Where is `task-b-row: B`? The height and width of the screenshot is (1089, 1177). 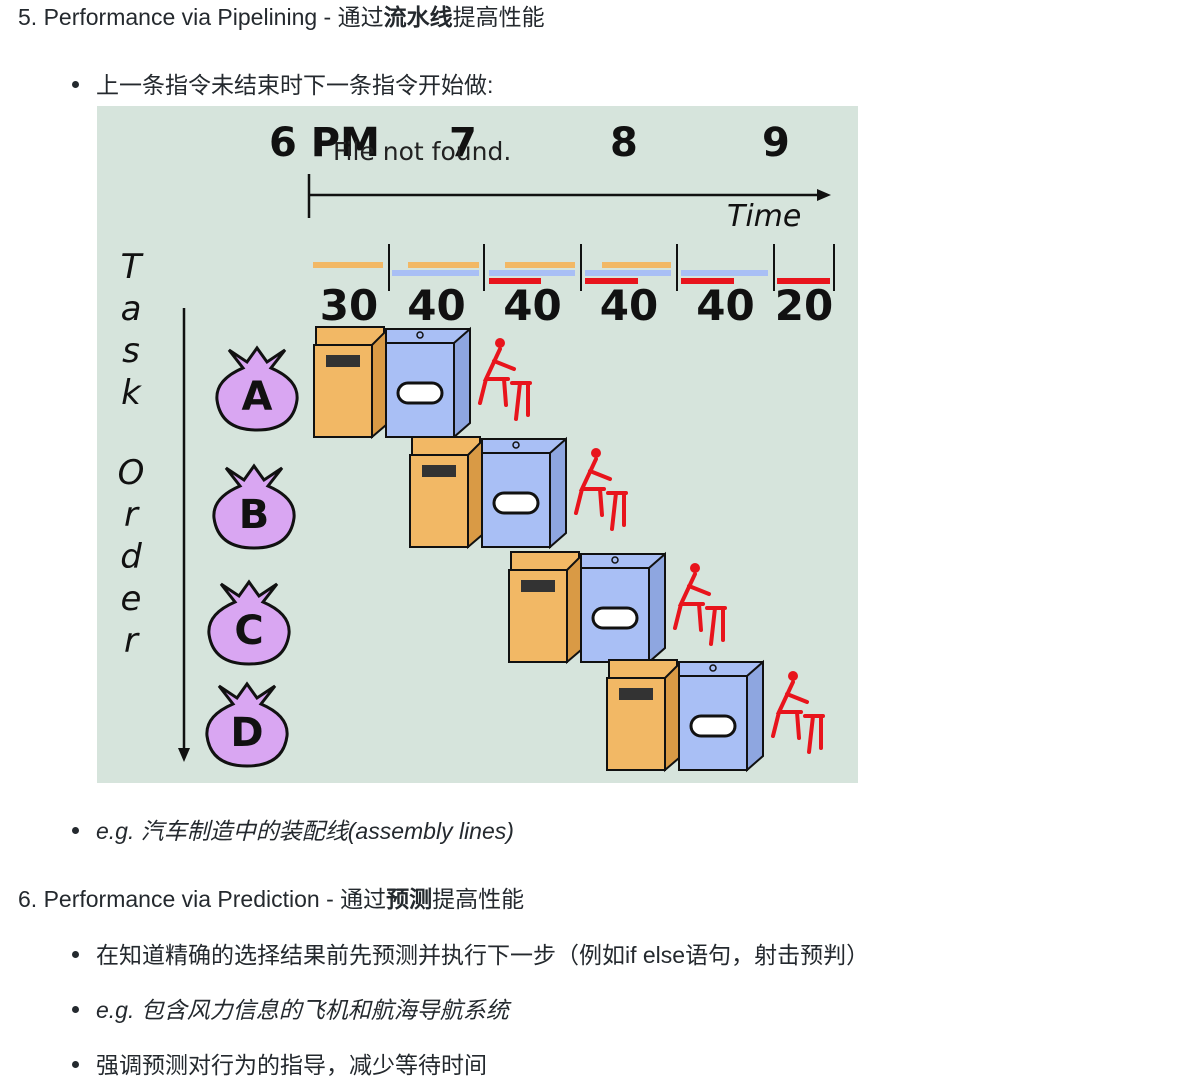 task-b-row: B is located at coordinates (420, 493).